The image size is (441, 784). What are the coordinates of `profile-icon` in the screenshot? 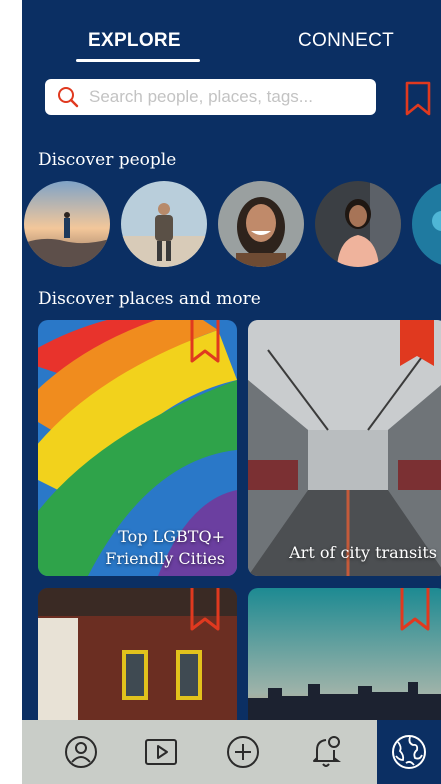 It's located at (81, 752).